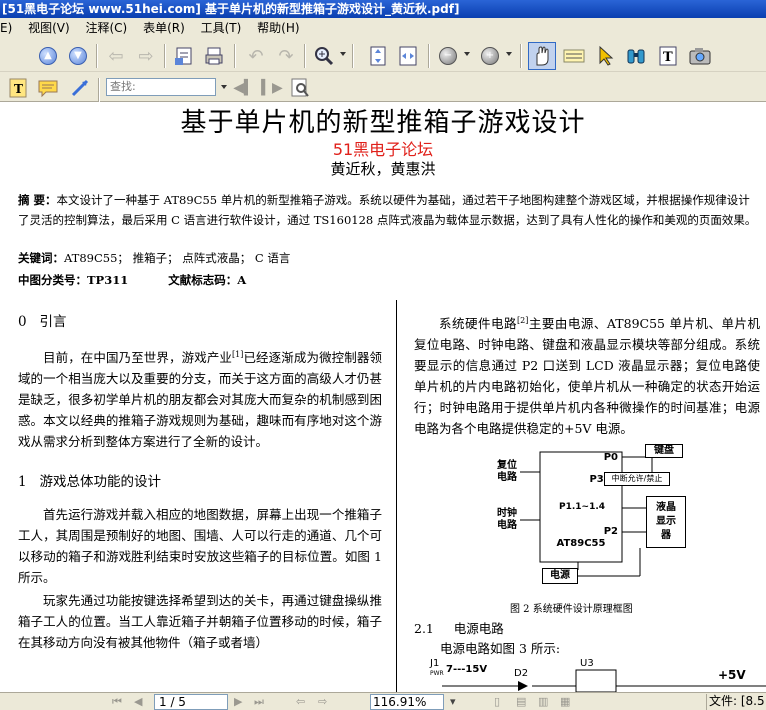 This screenshot has width=766, height=710. What do you see at coordinates (407, 702) in the screenshot?
I see `zoom-field: 116.91%` at bounding box center [407, 702].